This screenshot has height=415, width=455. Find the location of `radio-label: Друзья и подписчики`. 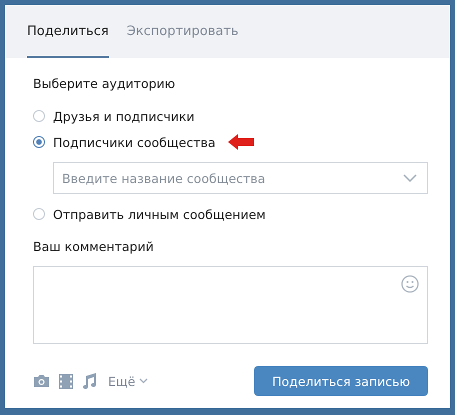

radio-label: Друзья и подписчики is located at coordinates (124, 116).